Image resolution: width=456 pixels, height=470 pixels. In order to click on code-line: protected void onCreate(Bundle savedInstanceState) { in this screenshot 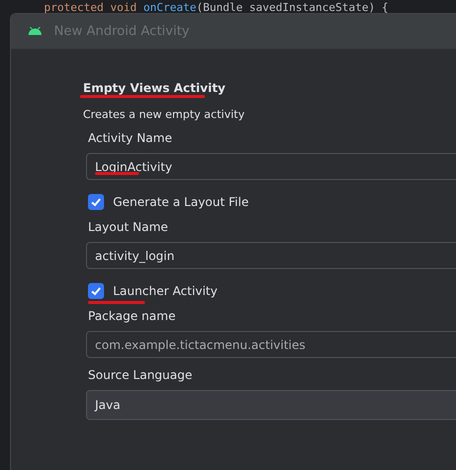, I will do `click(216, 7)`.